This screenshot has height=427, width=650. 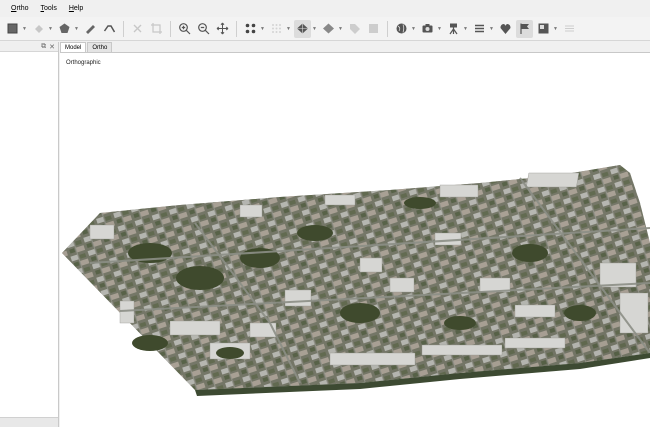 I want to click on float-icon: ⧉, so click(x=43, y=47).